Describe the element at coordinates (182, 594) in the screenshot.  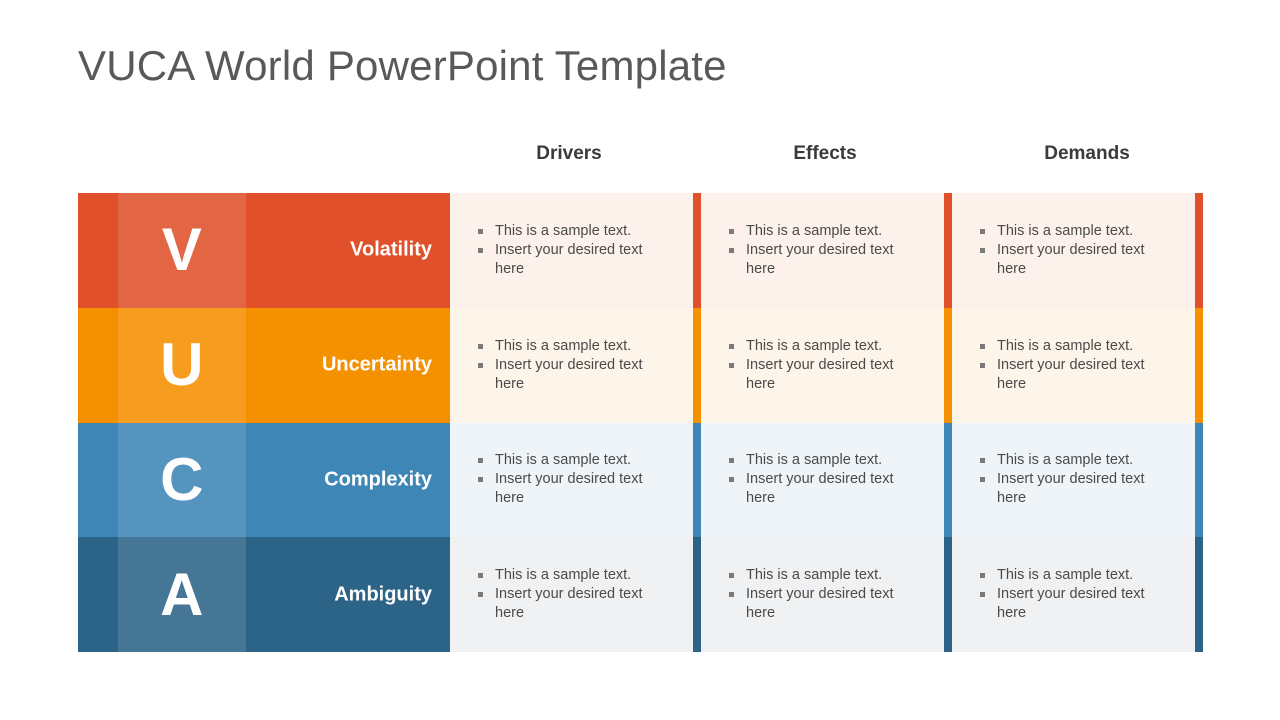
I see `letter-badge: A` at that location.